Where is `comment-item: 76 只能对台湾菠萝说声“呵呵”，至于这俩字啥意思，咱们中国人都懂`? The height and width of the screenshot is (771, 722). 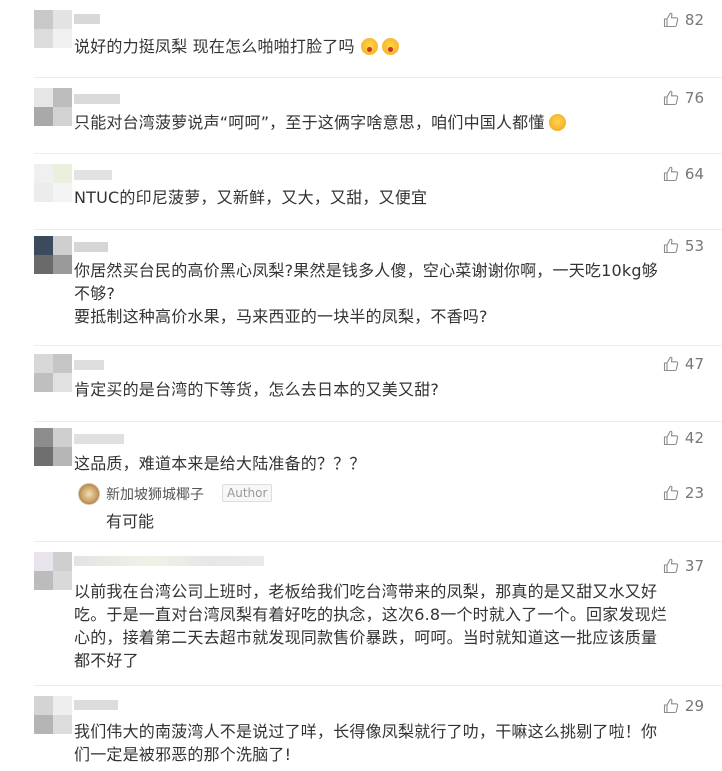 comment-item: 76 只能对台湾菠萝说声“呵呵”，至于这俩字啥意思，咱们中国人都懂 is located at coordinates (361, 116).